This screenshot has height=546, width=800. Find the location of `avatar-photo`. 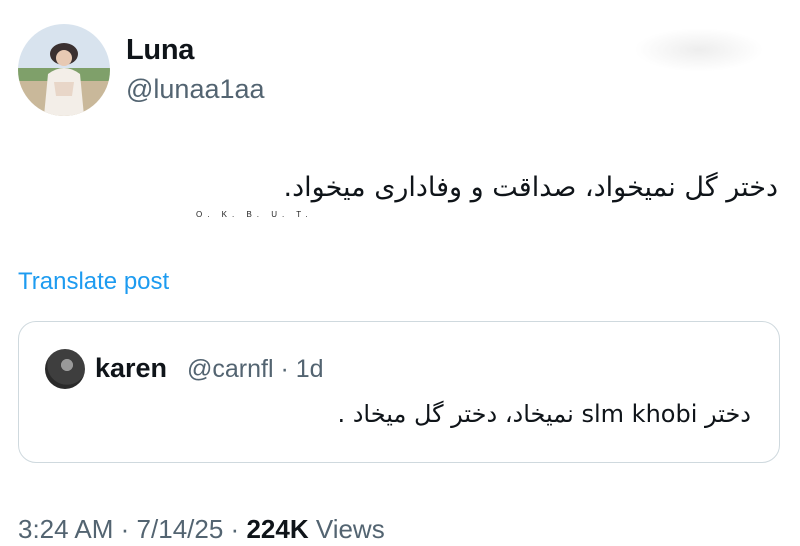

avatar-photo is located at coordinates (64, 79).